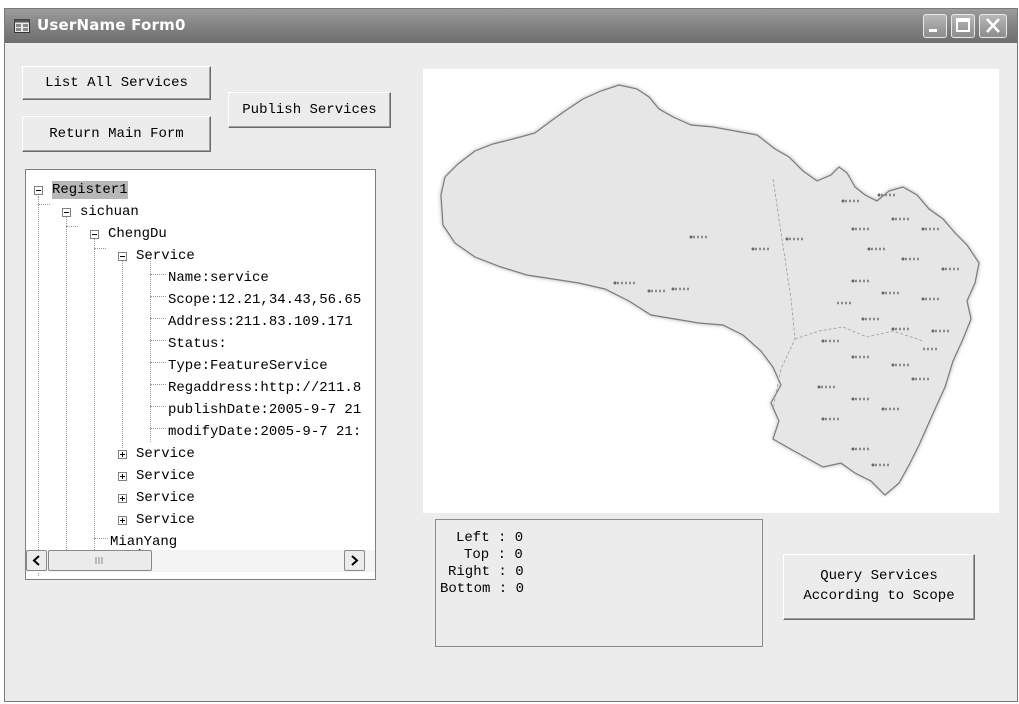  I want to click on collapse-chengdu-icon, so click(94, 234).